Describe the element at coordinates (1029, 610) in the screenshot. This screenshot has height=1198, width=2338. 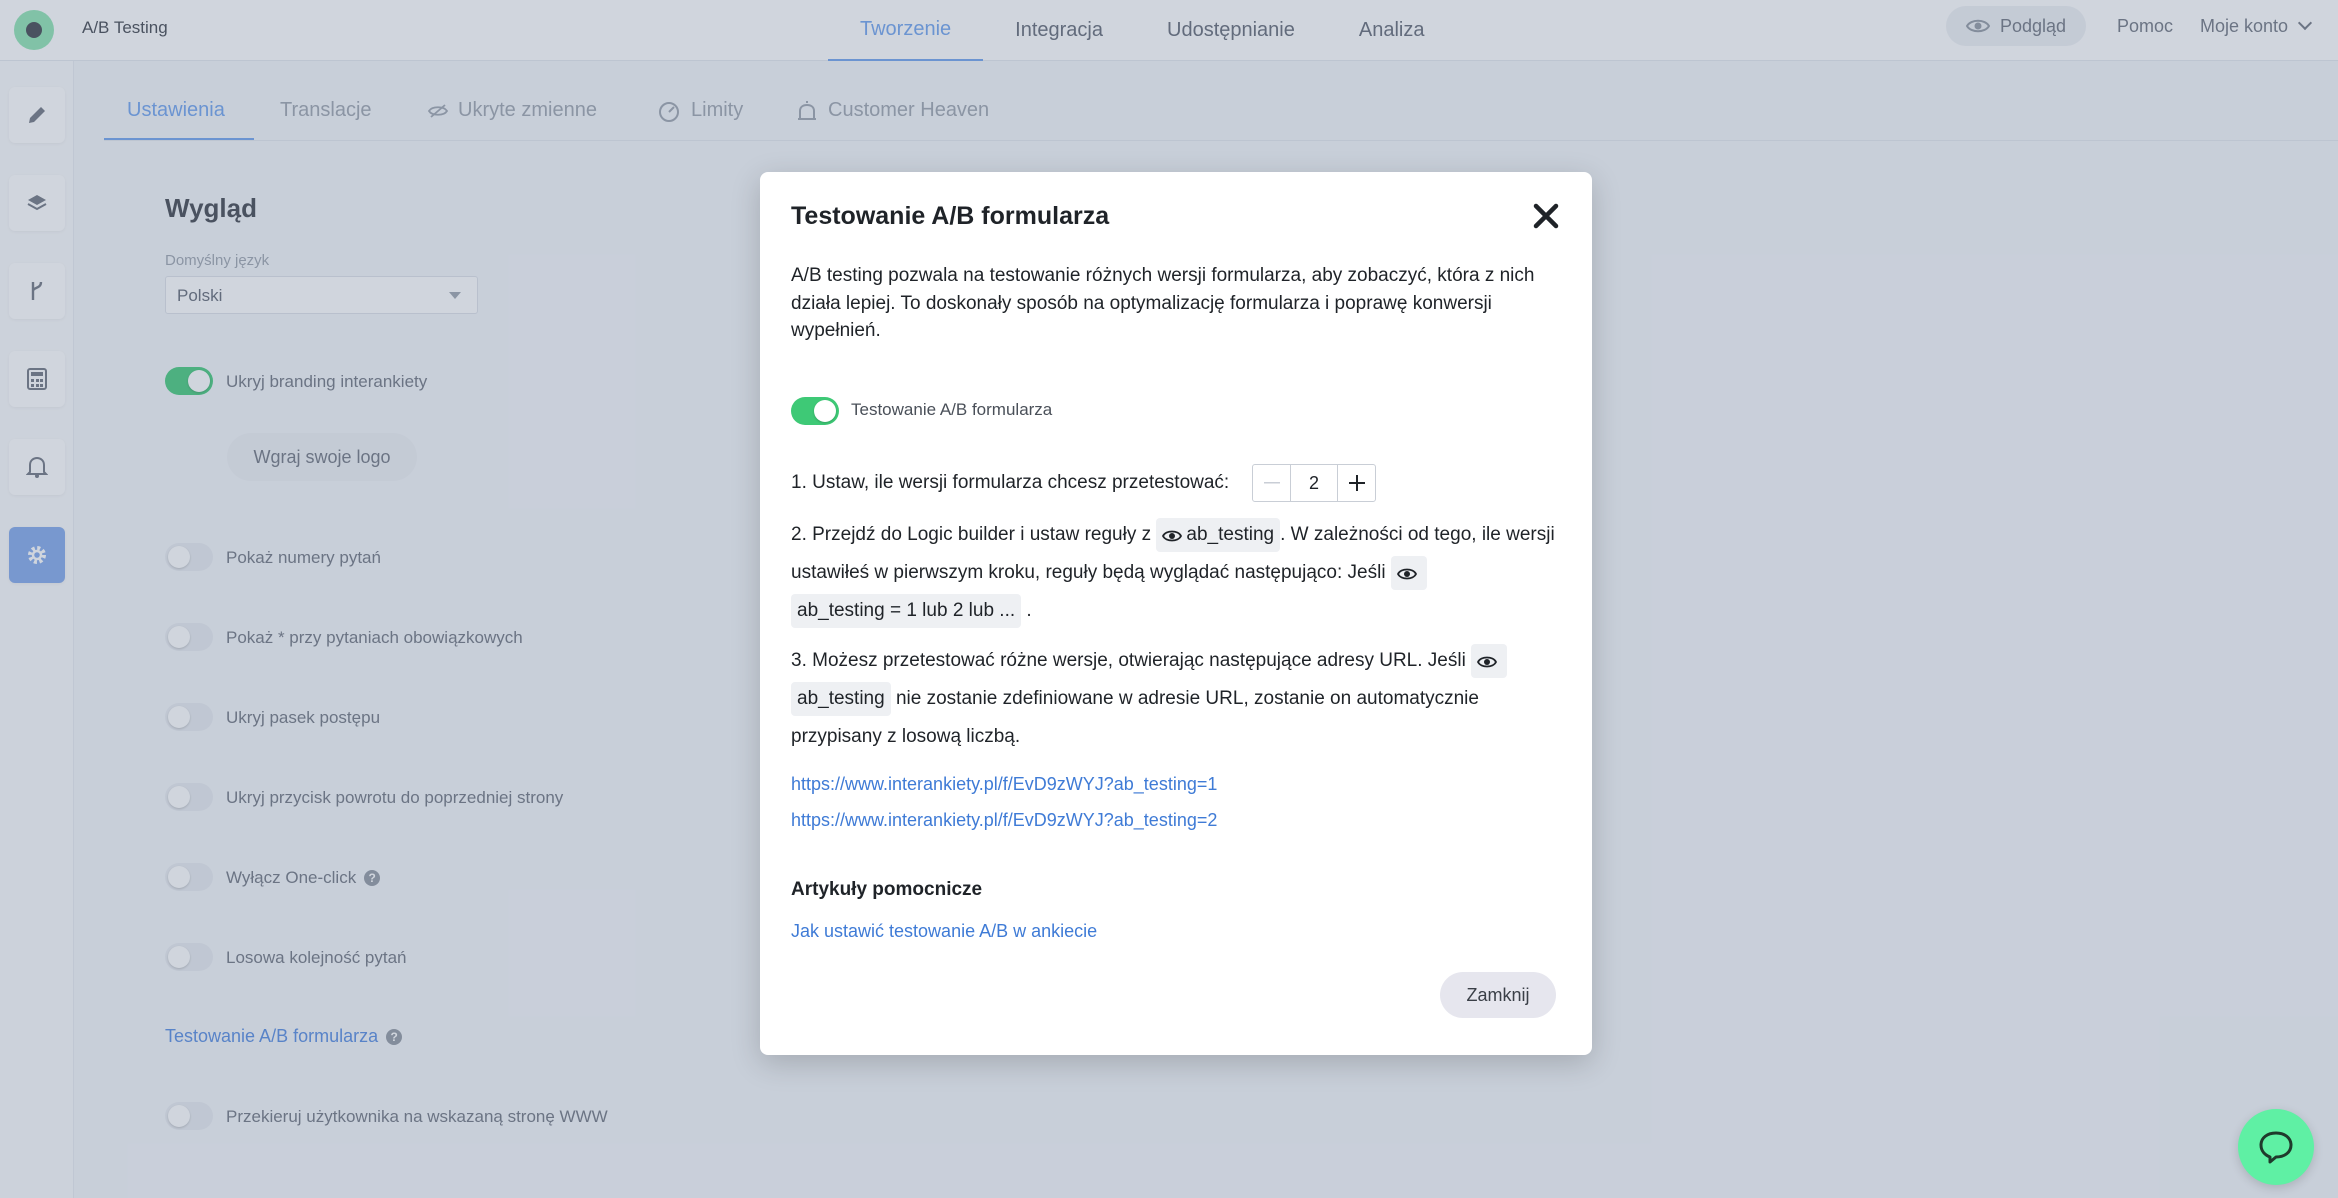
I see `step-2-end: .` at that location.